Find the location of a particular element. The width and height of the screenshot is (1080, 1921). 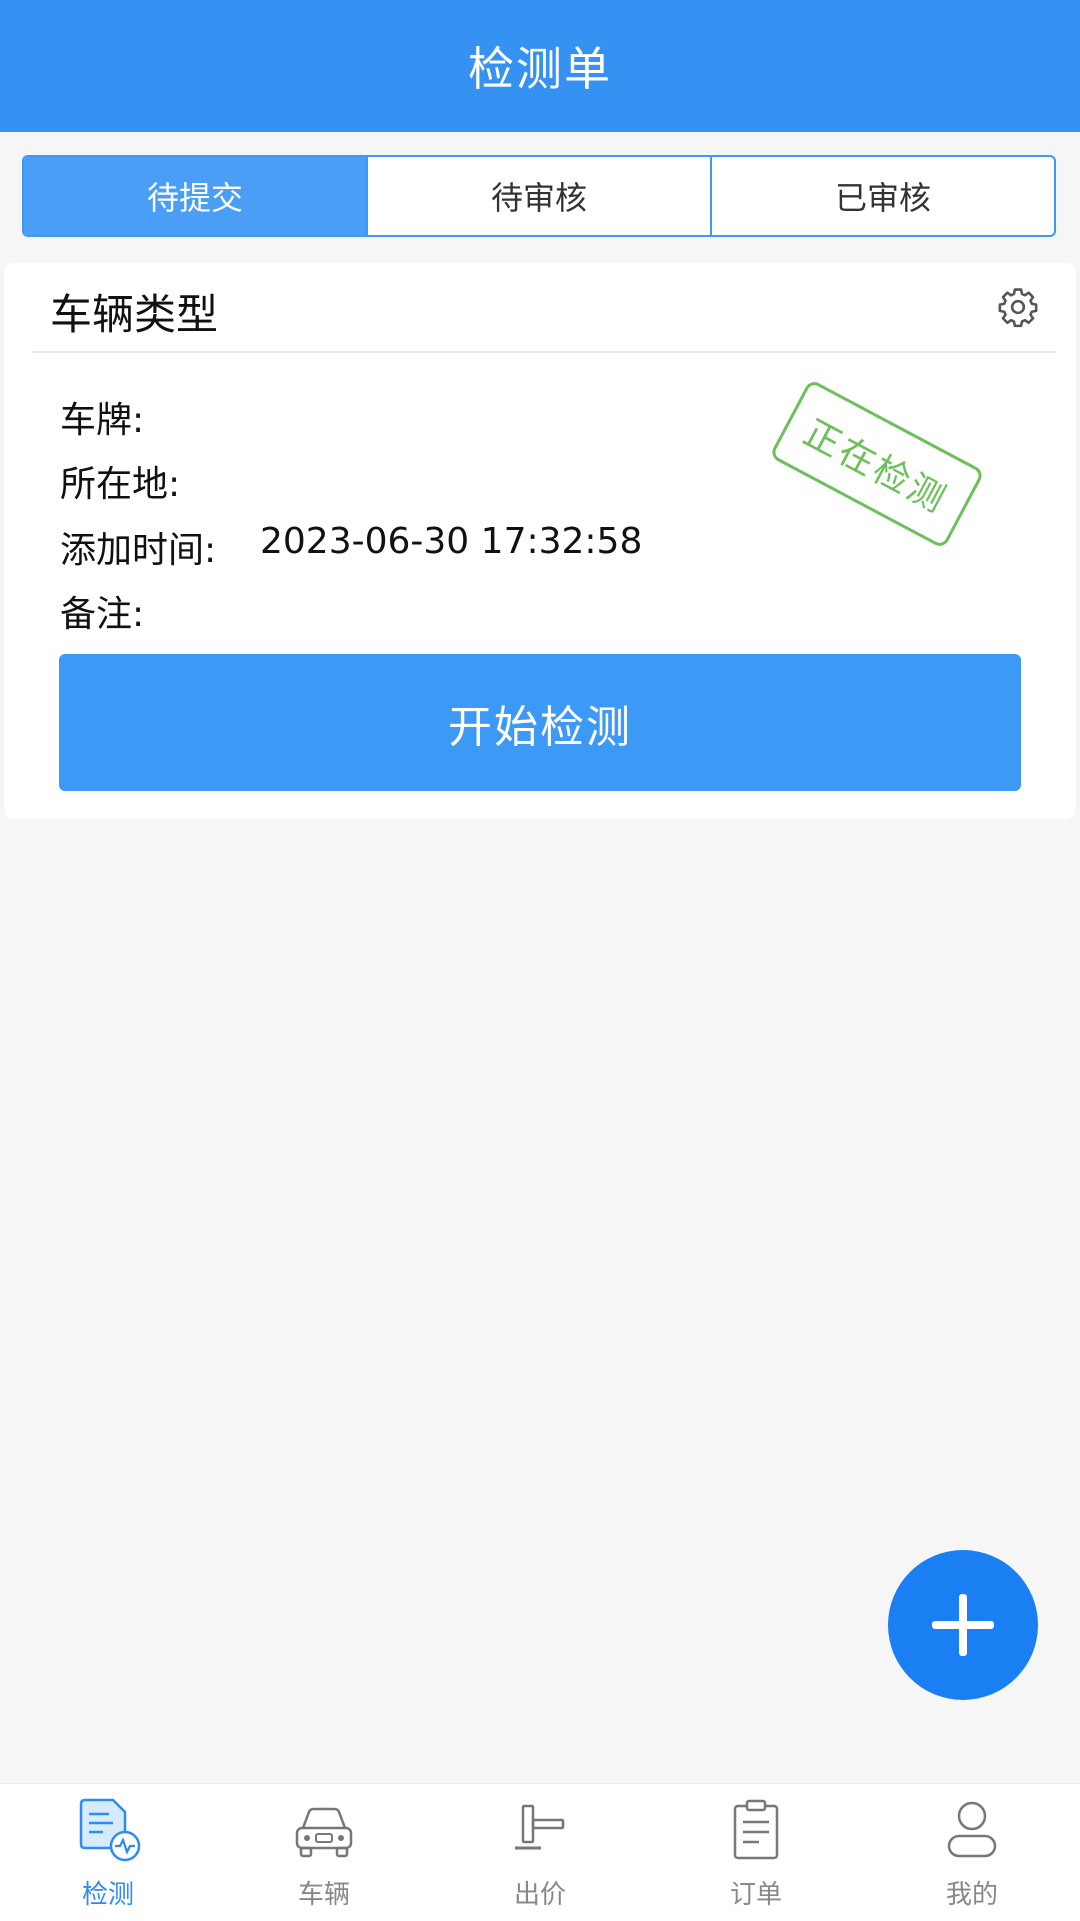

clipboard-icon is located at coordinates (756, 1829).